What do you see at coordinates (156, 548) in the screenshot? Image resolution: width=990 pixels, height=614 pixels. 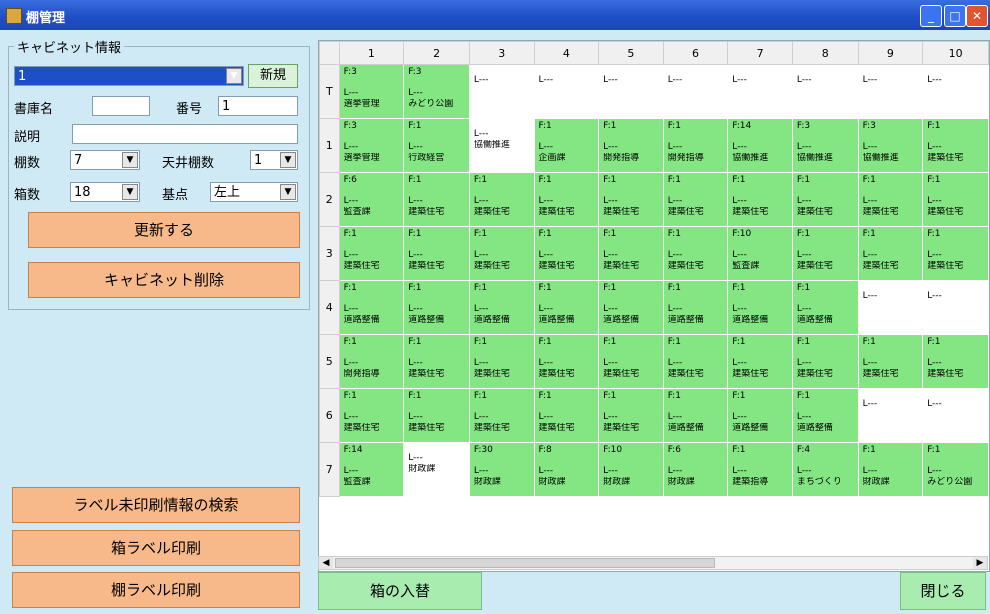 I see `box-label-print-button: 箱ラベル印刷` at bounding box center [156, 548].